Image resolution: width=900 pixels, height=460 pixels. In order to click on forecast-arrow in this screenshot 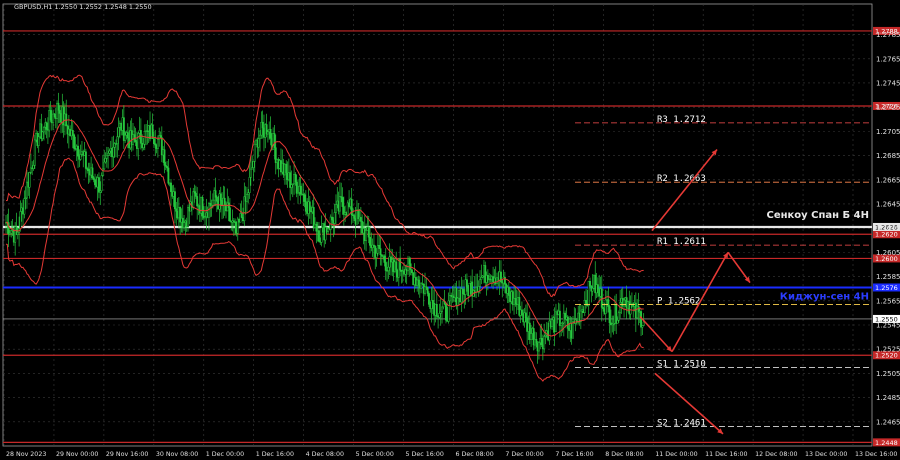, I will do `click(739, 267)`.